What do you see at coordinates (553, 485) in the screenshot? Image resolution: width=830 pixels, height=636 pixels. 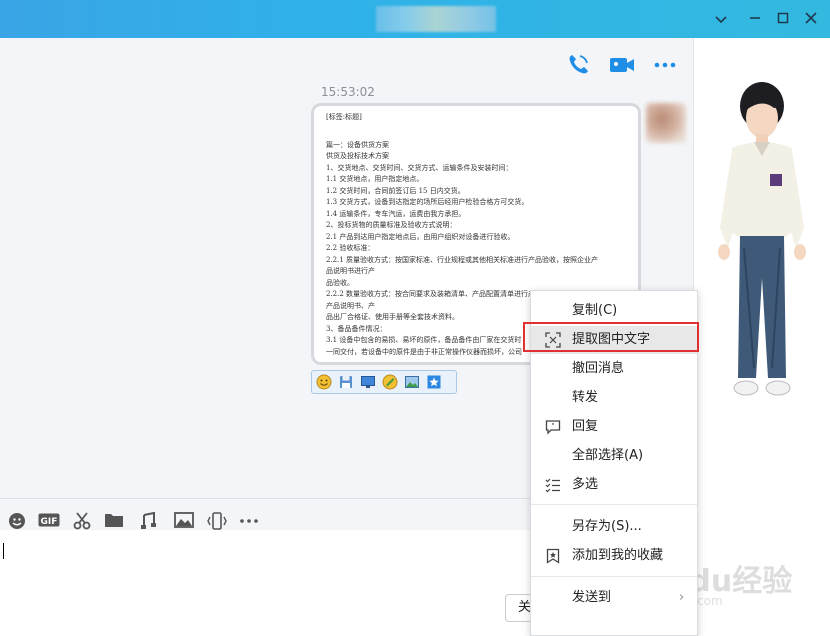 I see `multi-select-icon` at bounding box center [553, 485].